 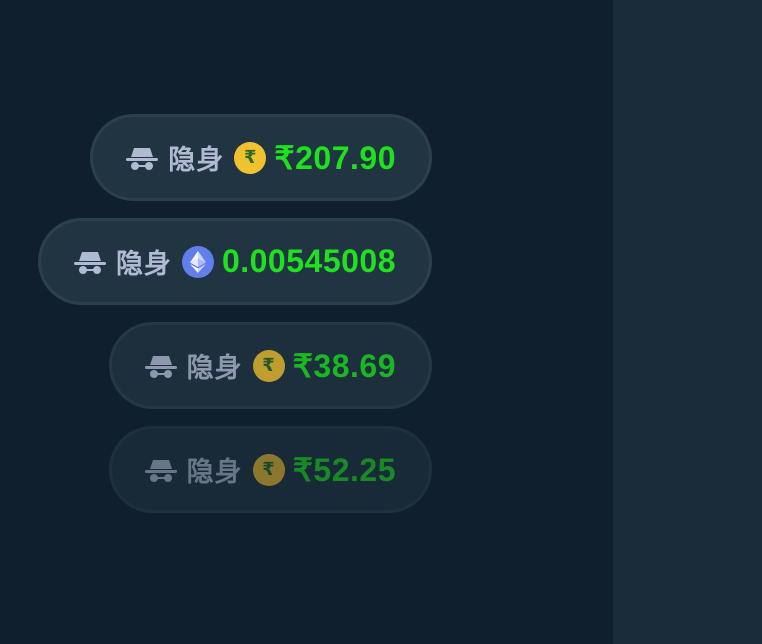 I want to click on bet-amount: 0.00545008, so click(x=308, y=261).